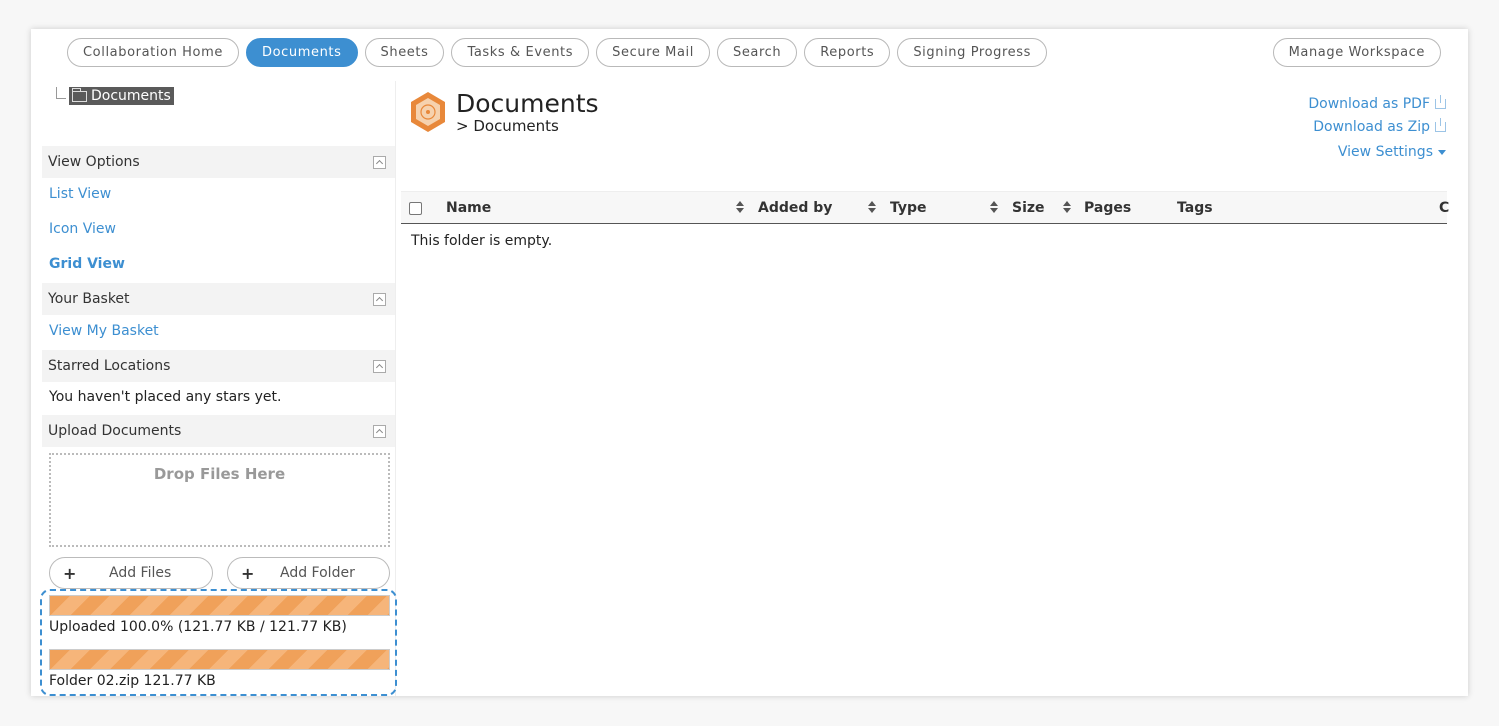 This screenshot has height=726, width=1499. What do you see at coordinates (1369, 104) in the screenshot?
I see `download-pdf-label: Download as PDF` at bounding box center [1369, 104].